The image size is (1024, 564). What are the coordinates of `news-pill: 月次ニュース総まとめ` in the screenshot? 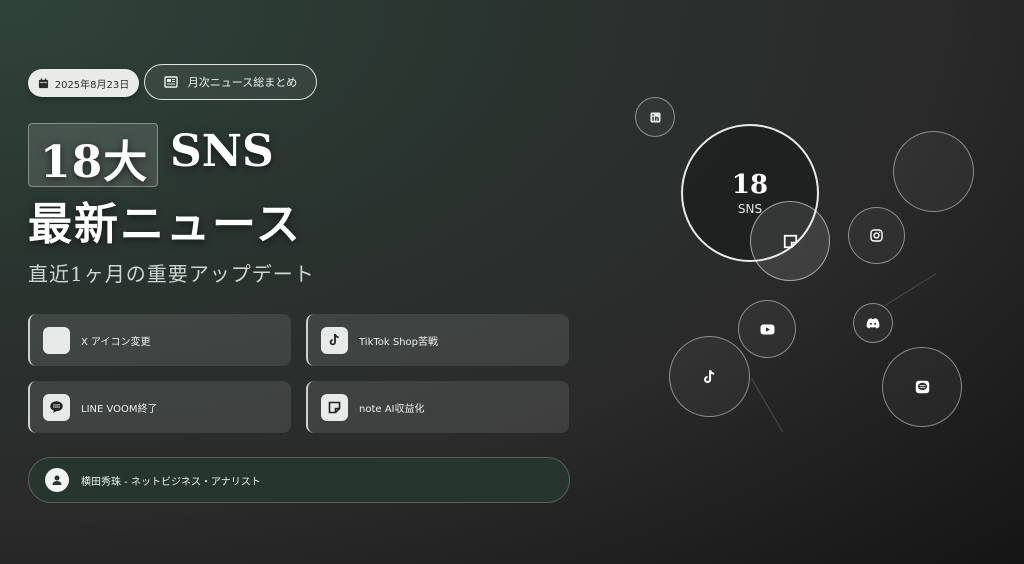 It's located at (230, 82).